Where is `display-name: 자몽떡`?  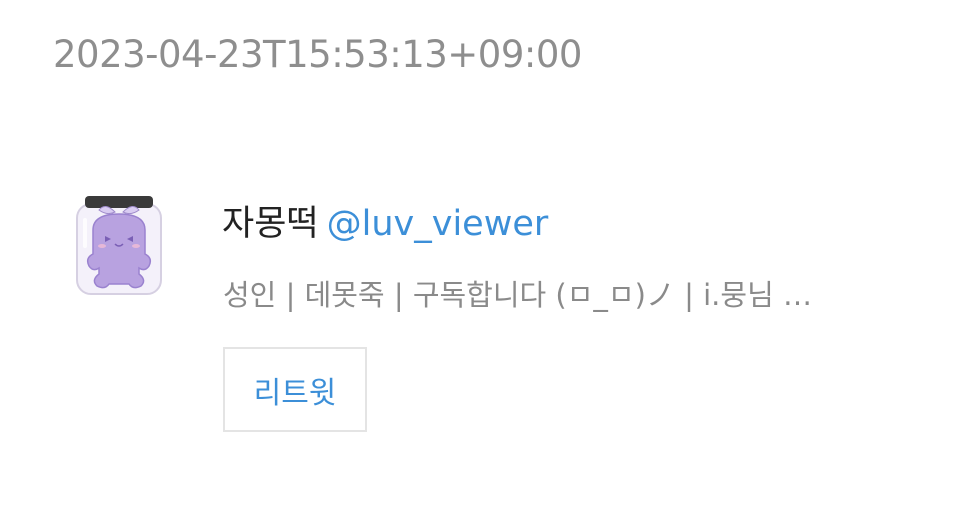
display-name: 자몽떡 is located at coordinates (270, 224).